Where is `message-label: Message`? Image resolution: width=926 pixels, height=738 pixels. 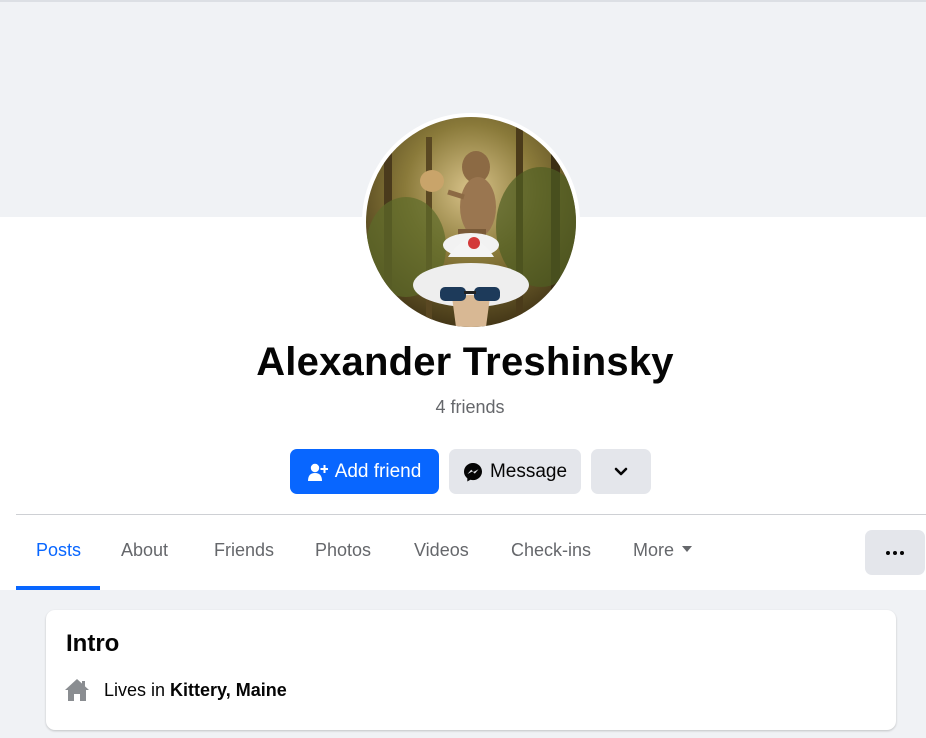
message-label: Message is located at coordinates (528, 471).